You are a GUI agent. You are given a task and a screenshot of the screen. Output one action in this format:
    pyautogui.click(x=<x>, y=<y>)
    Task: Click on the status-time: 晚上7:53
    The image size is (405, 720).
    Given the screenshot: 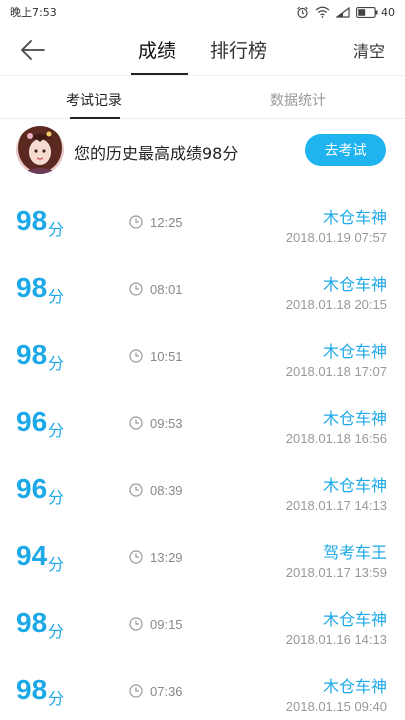 What is the action you would take?
    pyautogui.click(x=33, y=12)
    